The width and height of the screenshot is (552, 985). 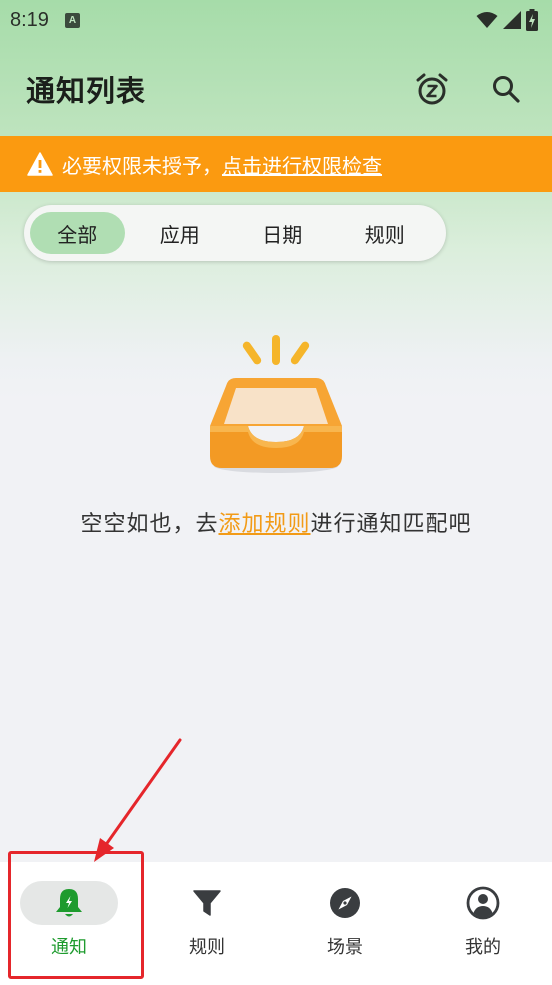 What do you see at coordinates (487, 20) in the screenshot?
I see `wifi-icon` at bounding box center [487, 20].